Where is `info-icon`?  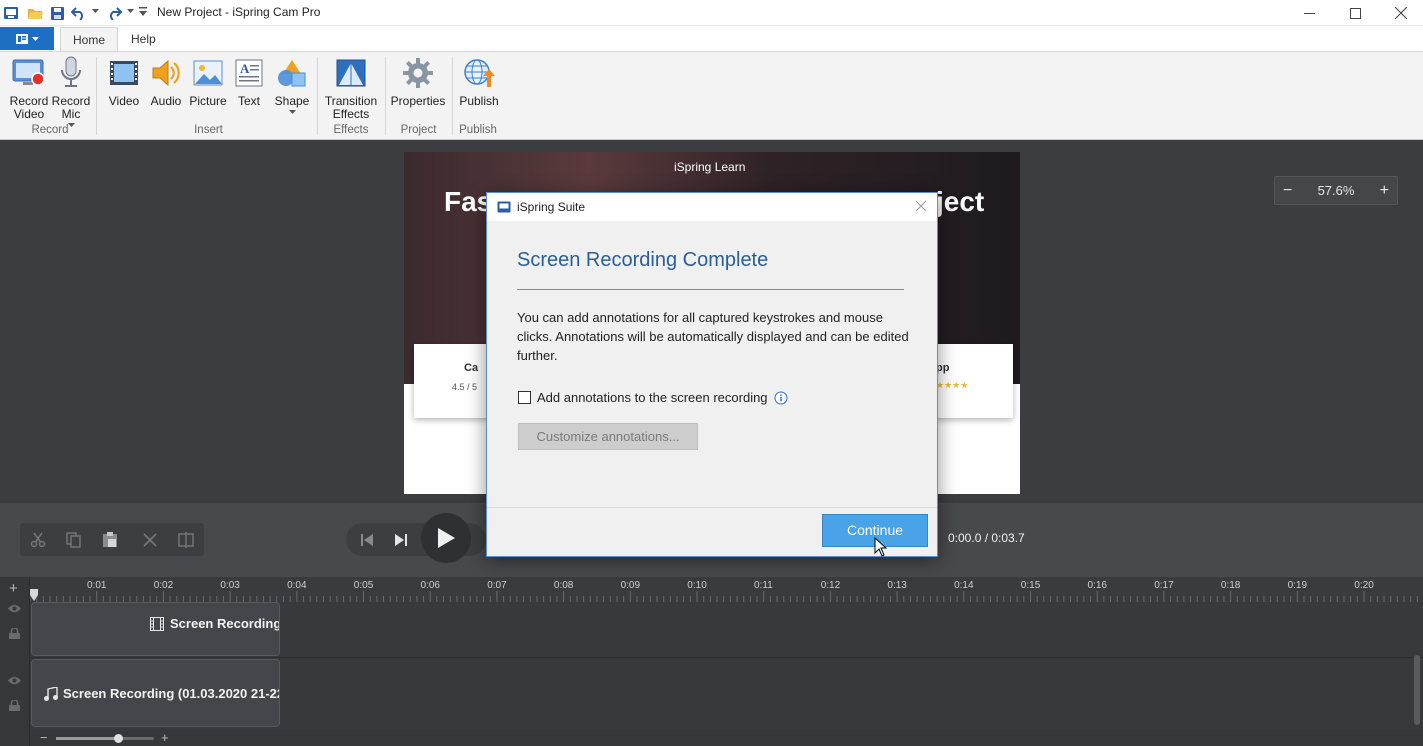 info-icon is located at coordinates (781, 398).